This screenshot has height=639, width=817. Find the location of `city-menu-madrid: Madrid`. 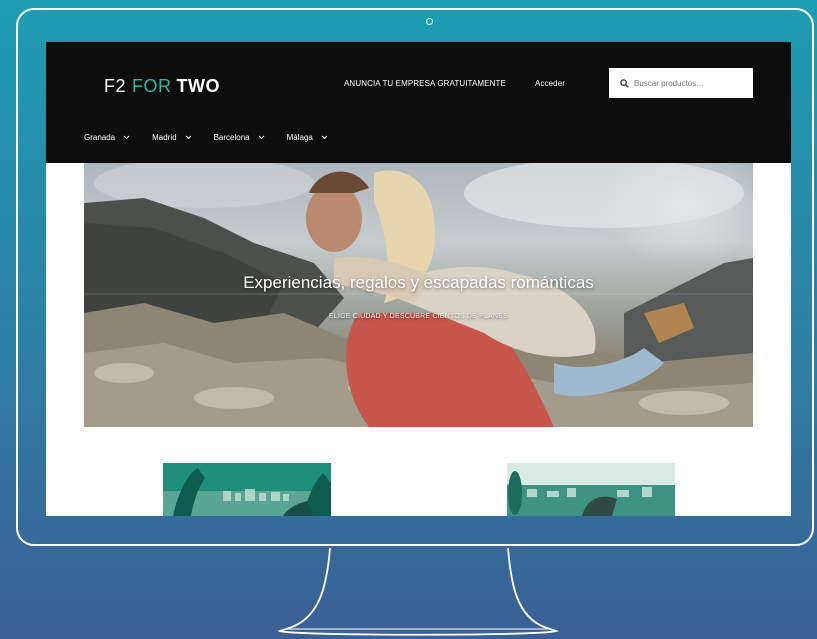

city-menu-madrid: Madrid is located at coordinates (171, 137).